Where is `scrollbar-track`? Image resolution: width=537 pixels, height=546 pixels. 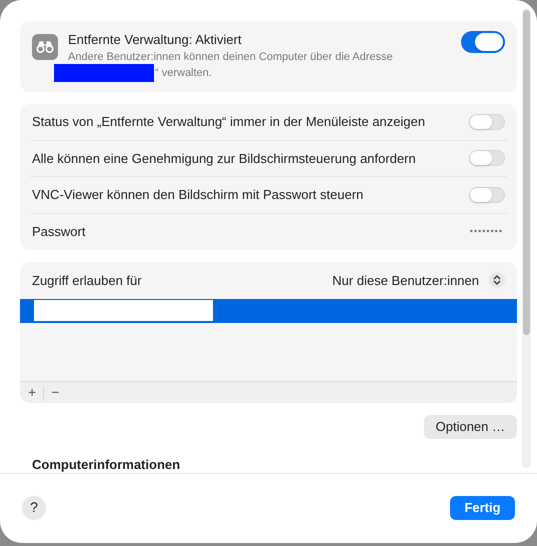 scrollbar-track is located at coordinates (526, 238).